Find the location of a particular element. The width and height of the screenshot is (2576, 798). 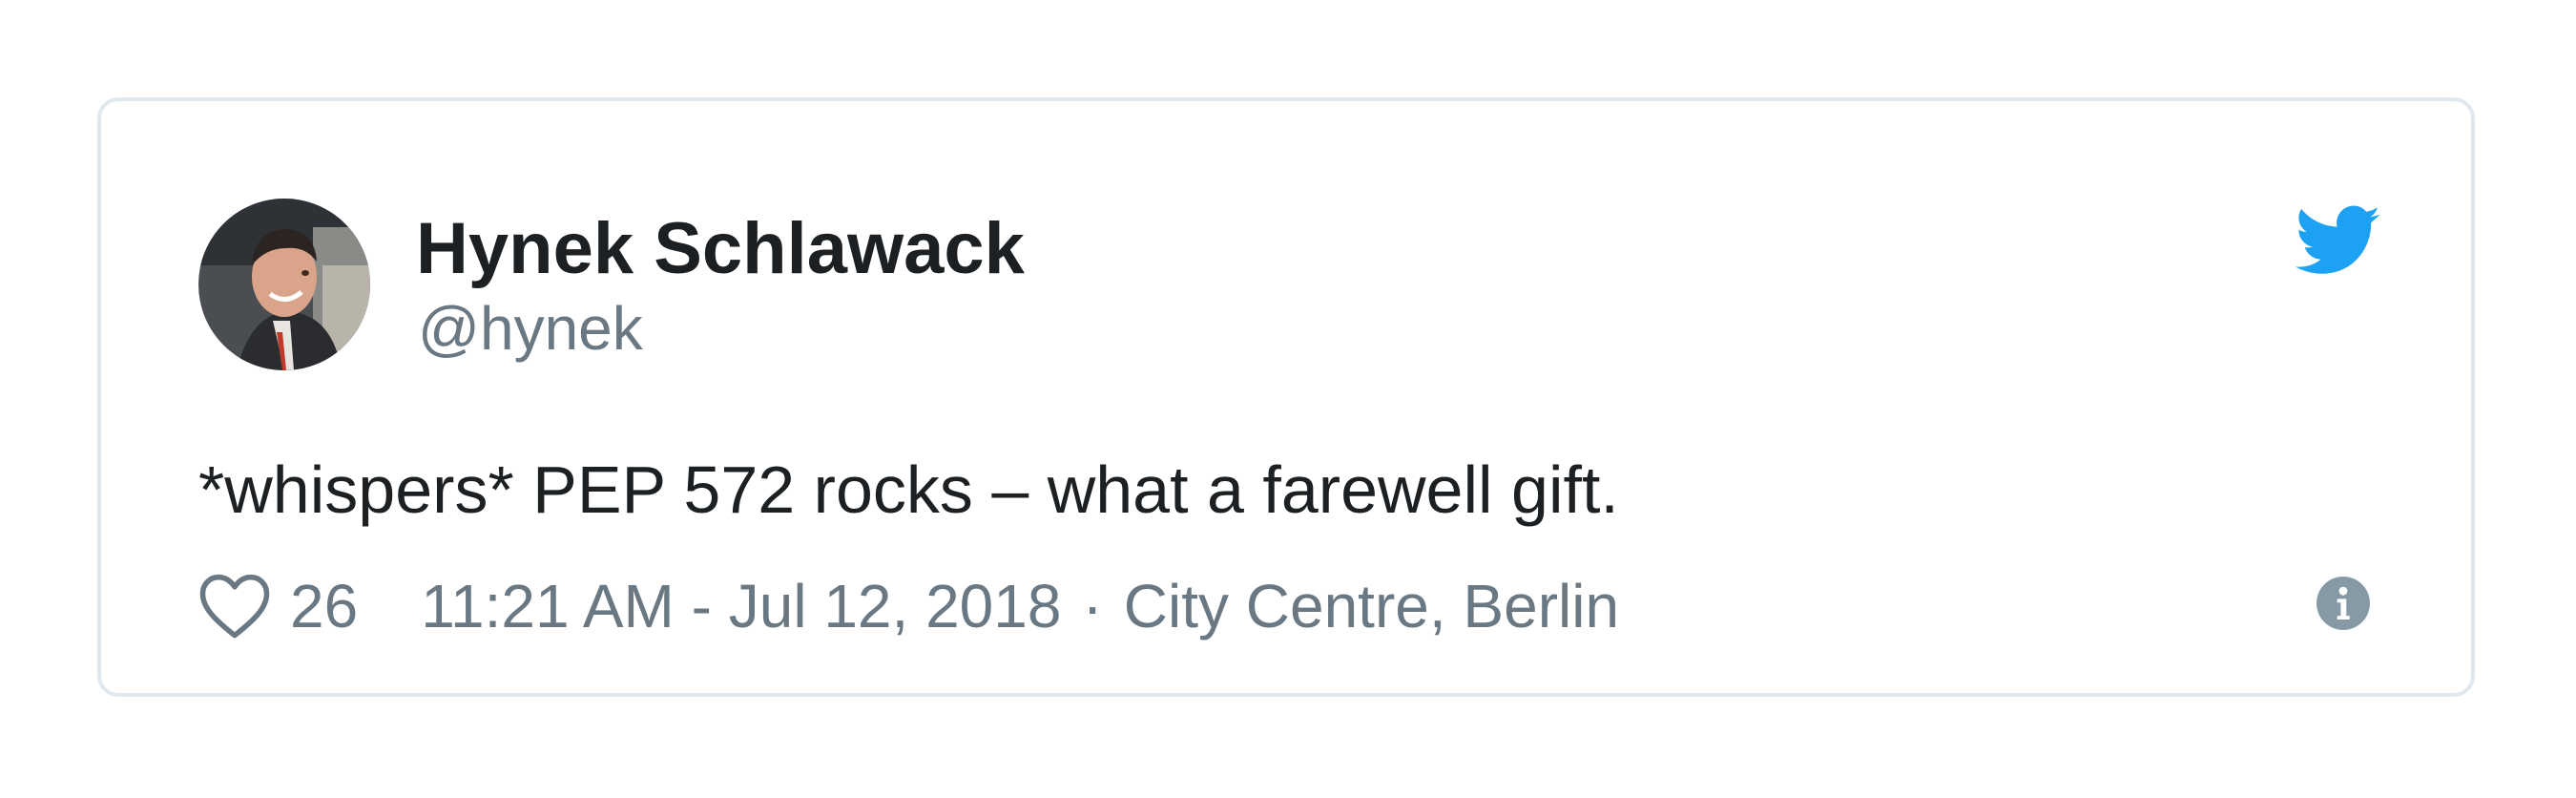

heart-icon is located at coordinates (234, 606).